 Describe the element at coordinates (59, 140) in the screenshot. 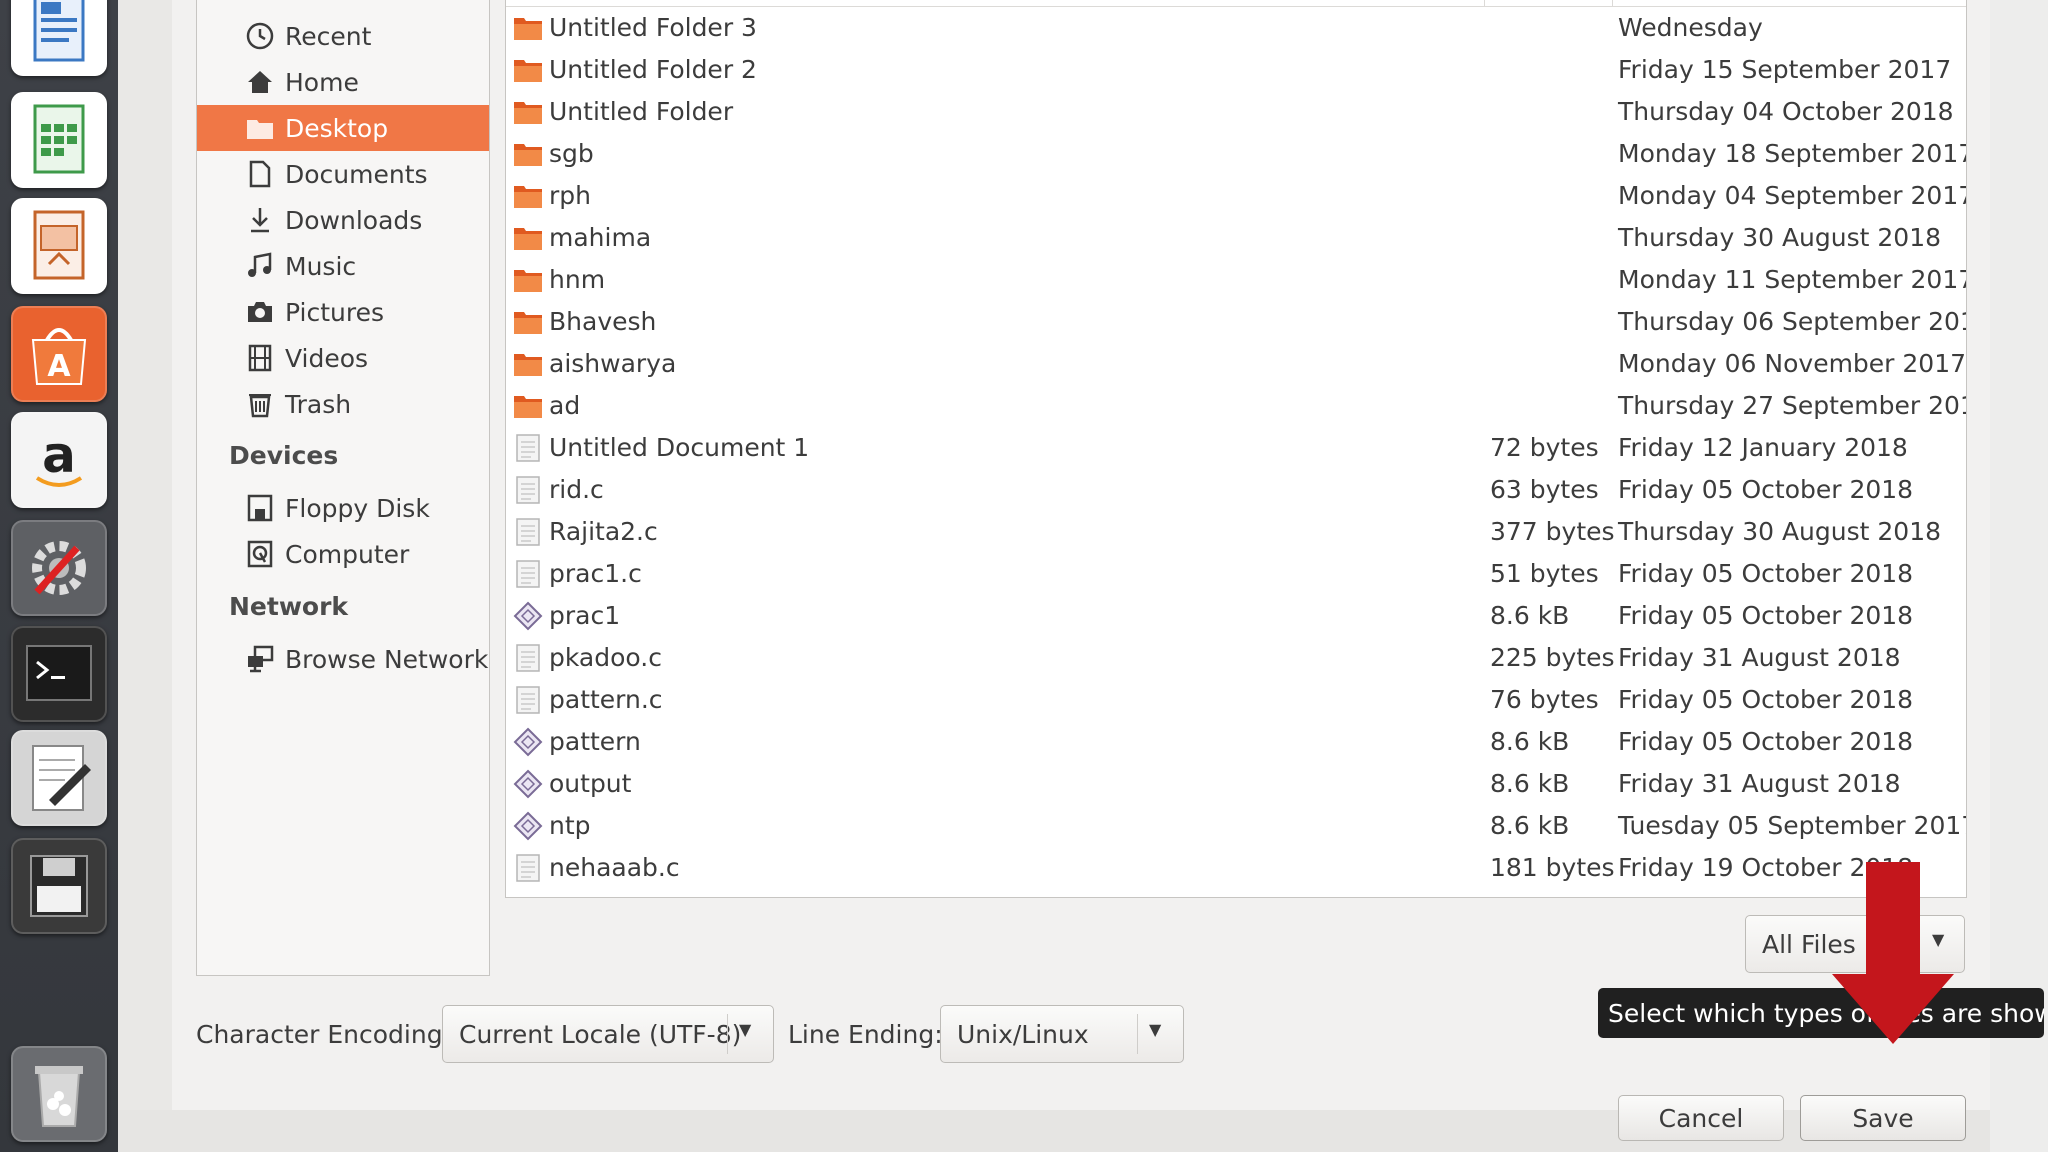

I see `calc-icon` at that location.